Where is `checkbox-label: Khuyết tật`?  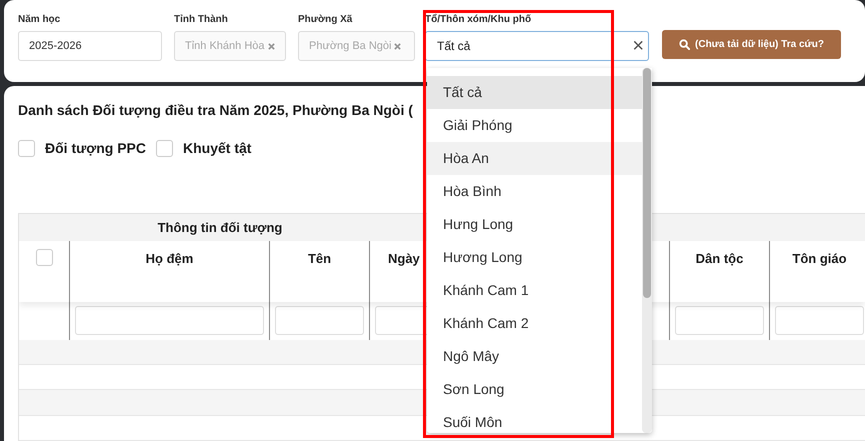
checkbox-label: Khuyết tật is located at coordinates (217, 148).